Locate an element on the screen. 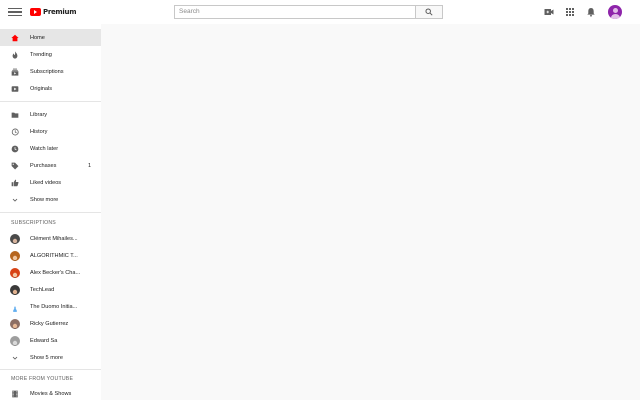 The width and height of the screenshot is (640, 400). sidebar-item-label: Show more is located at coordinates (44, 199).